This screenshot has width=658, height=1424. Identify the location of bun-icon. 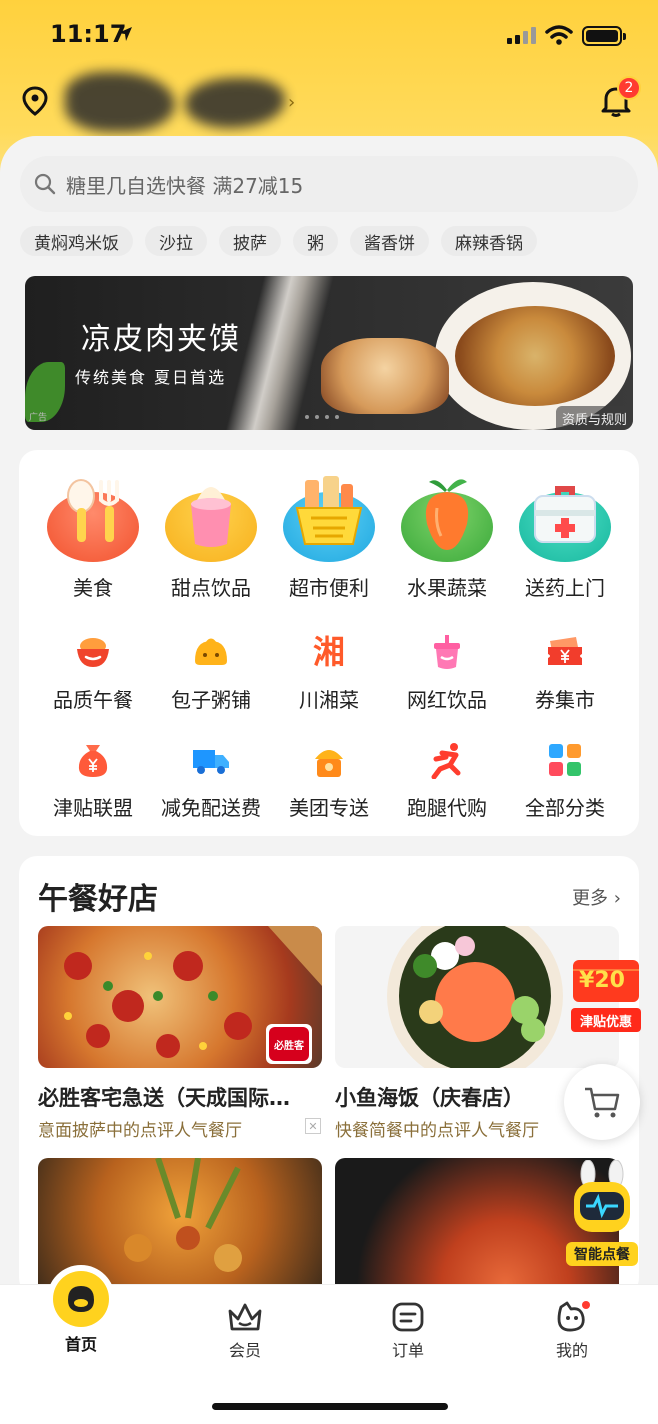
(211, 652).